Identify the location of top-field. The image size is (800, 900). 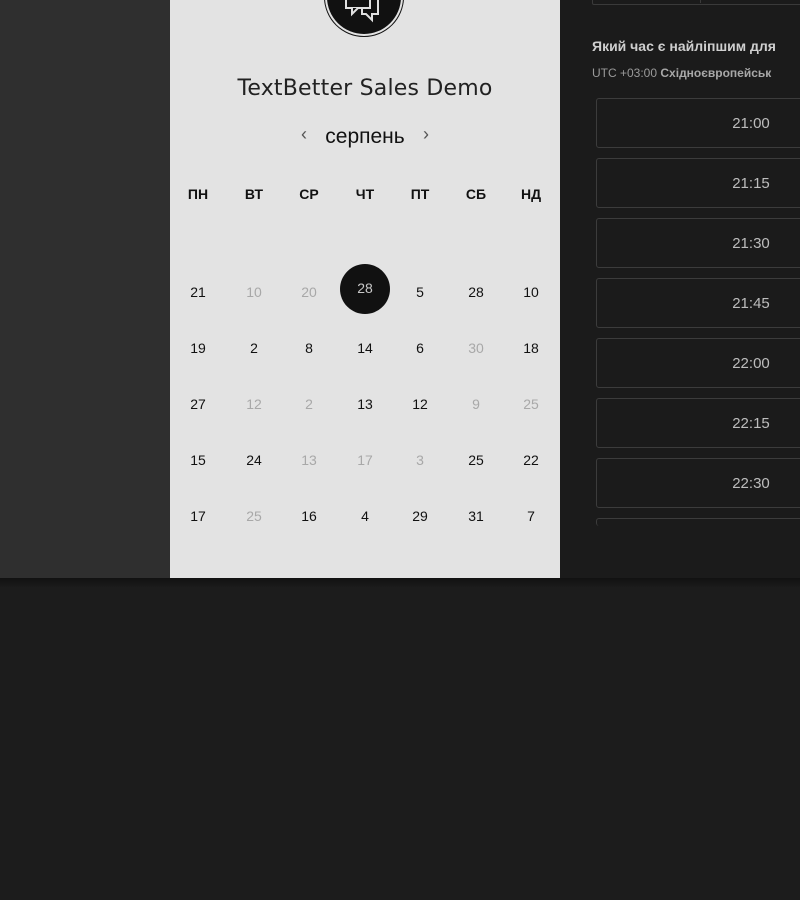
(696, 2).